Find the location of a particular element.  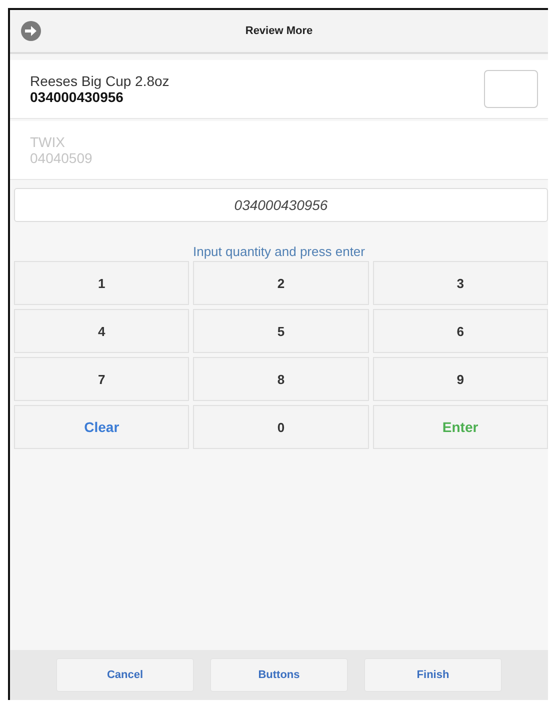

keypad-key: 7 is located at coordinates (102, 379).